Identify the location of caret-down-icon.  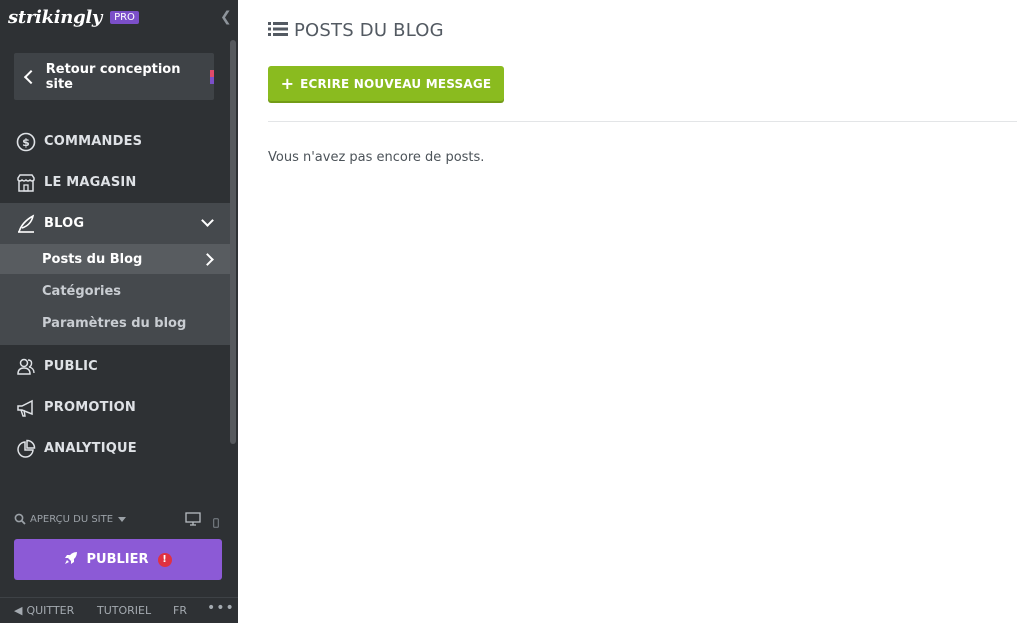
(122, 519).